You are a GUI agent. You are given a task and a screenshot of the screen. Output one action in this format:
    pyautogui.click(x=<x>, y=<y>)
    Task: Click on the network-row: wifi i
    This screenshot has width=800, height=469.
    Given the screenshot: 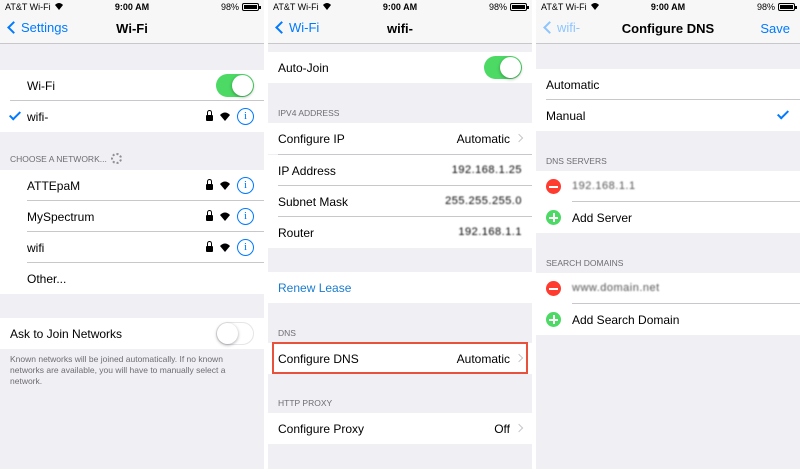 What is the action you would take?
    pyautogui.click(x=132, y=247)
    